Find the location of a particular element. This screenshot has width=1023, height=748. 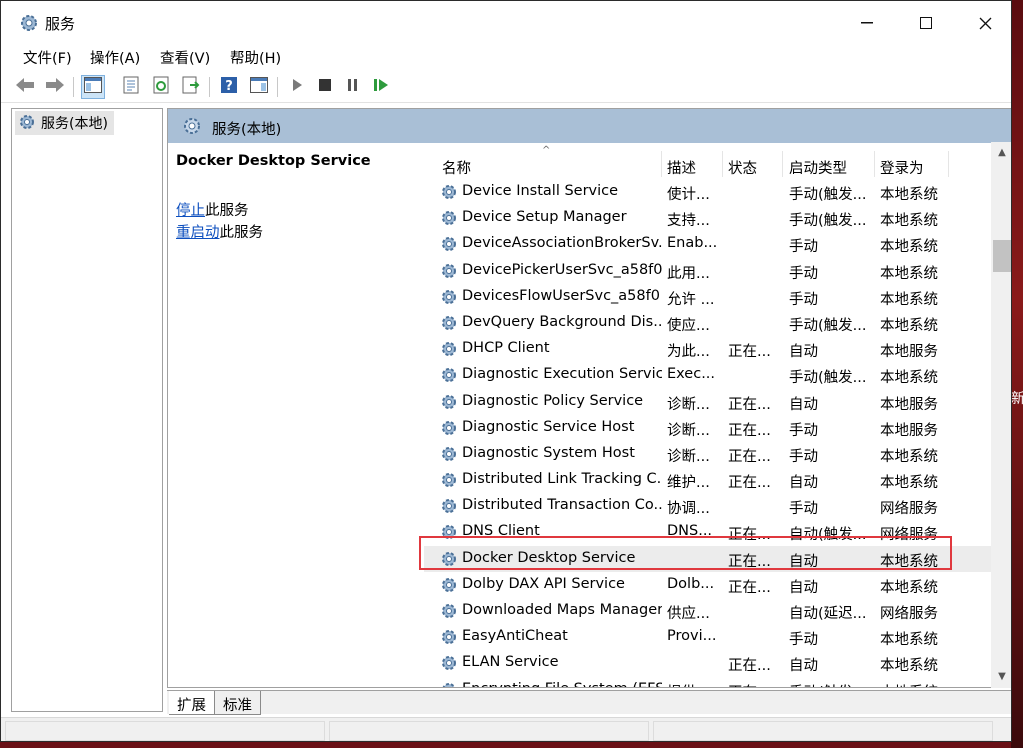

pause-service-button is located at coordinates (353, 87).